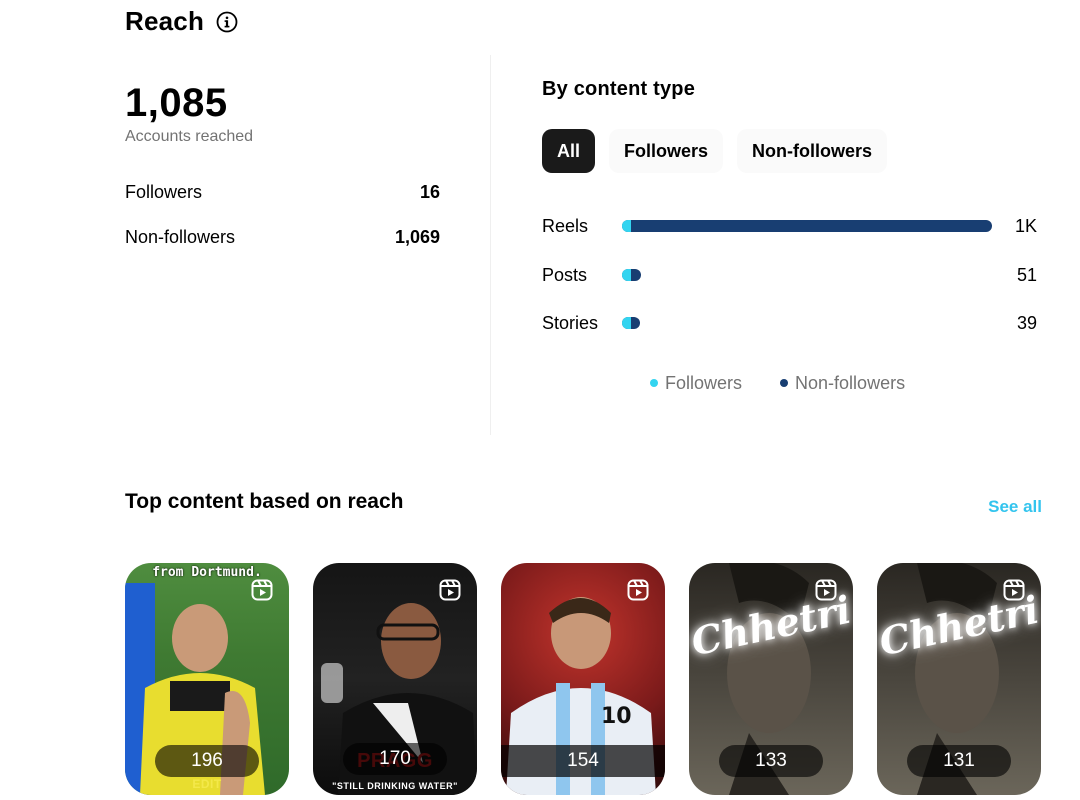 This screenshot has height=800, width=1080. I want to click on bar-row-reels: Reels 1K, so click(789, 239).